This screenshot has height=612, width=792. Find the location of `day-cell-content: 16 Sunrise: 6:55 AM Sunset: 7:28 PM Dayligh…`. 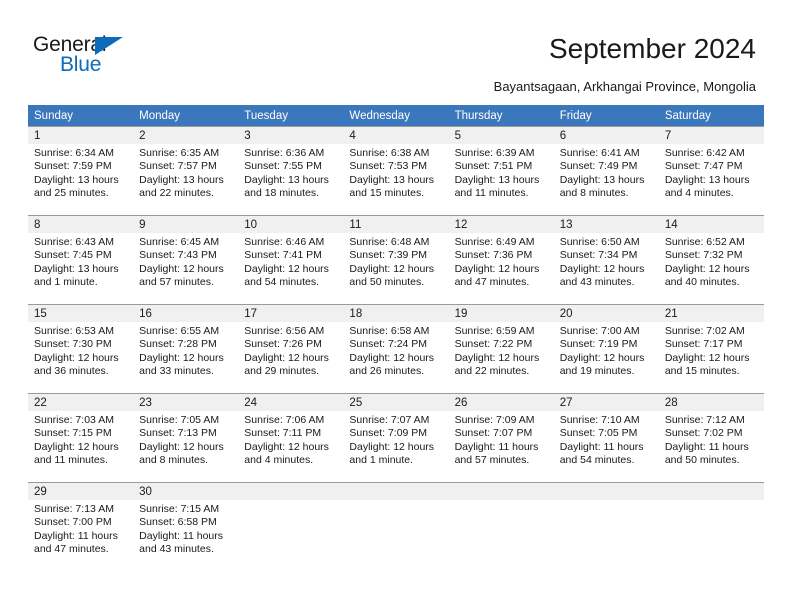

day-cell-content: 16 Sunrise: 6:55 AM Sunset: 7:28 PM Dayligh… is located at coordinates (186, 348).